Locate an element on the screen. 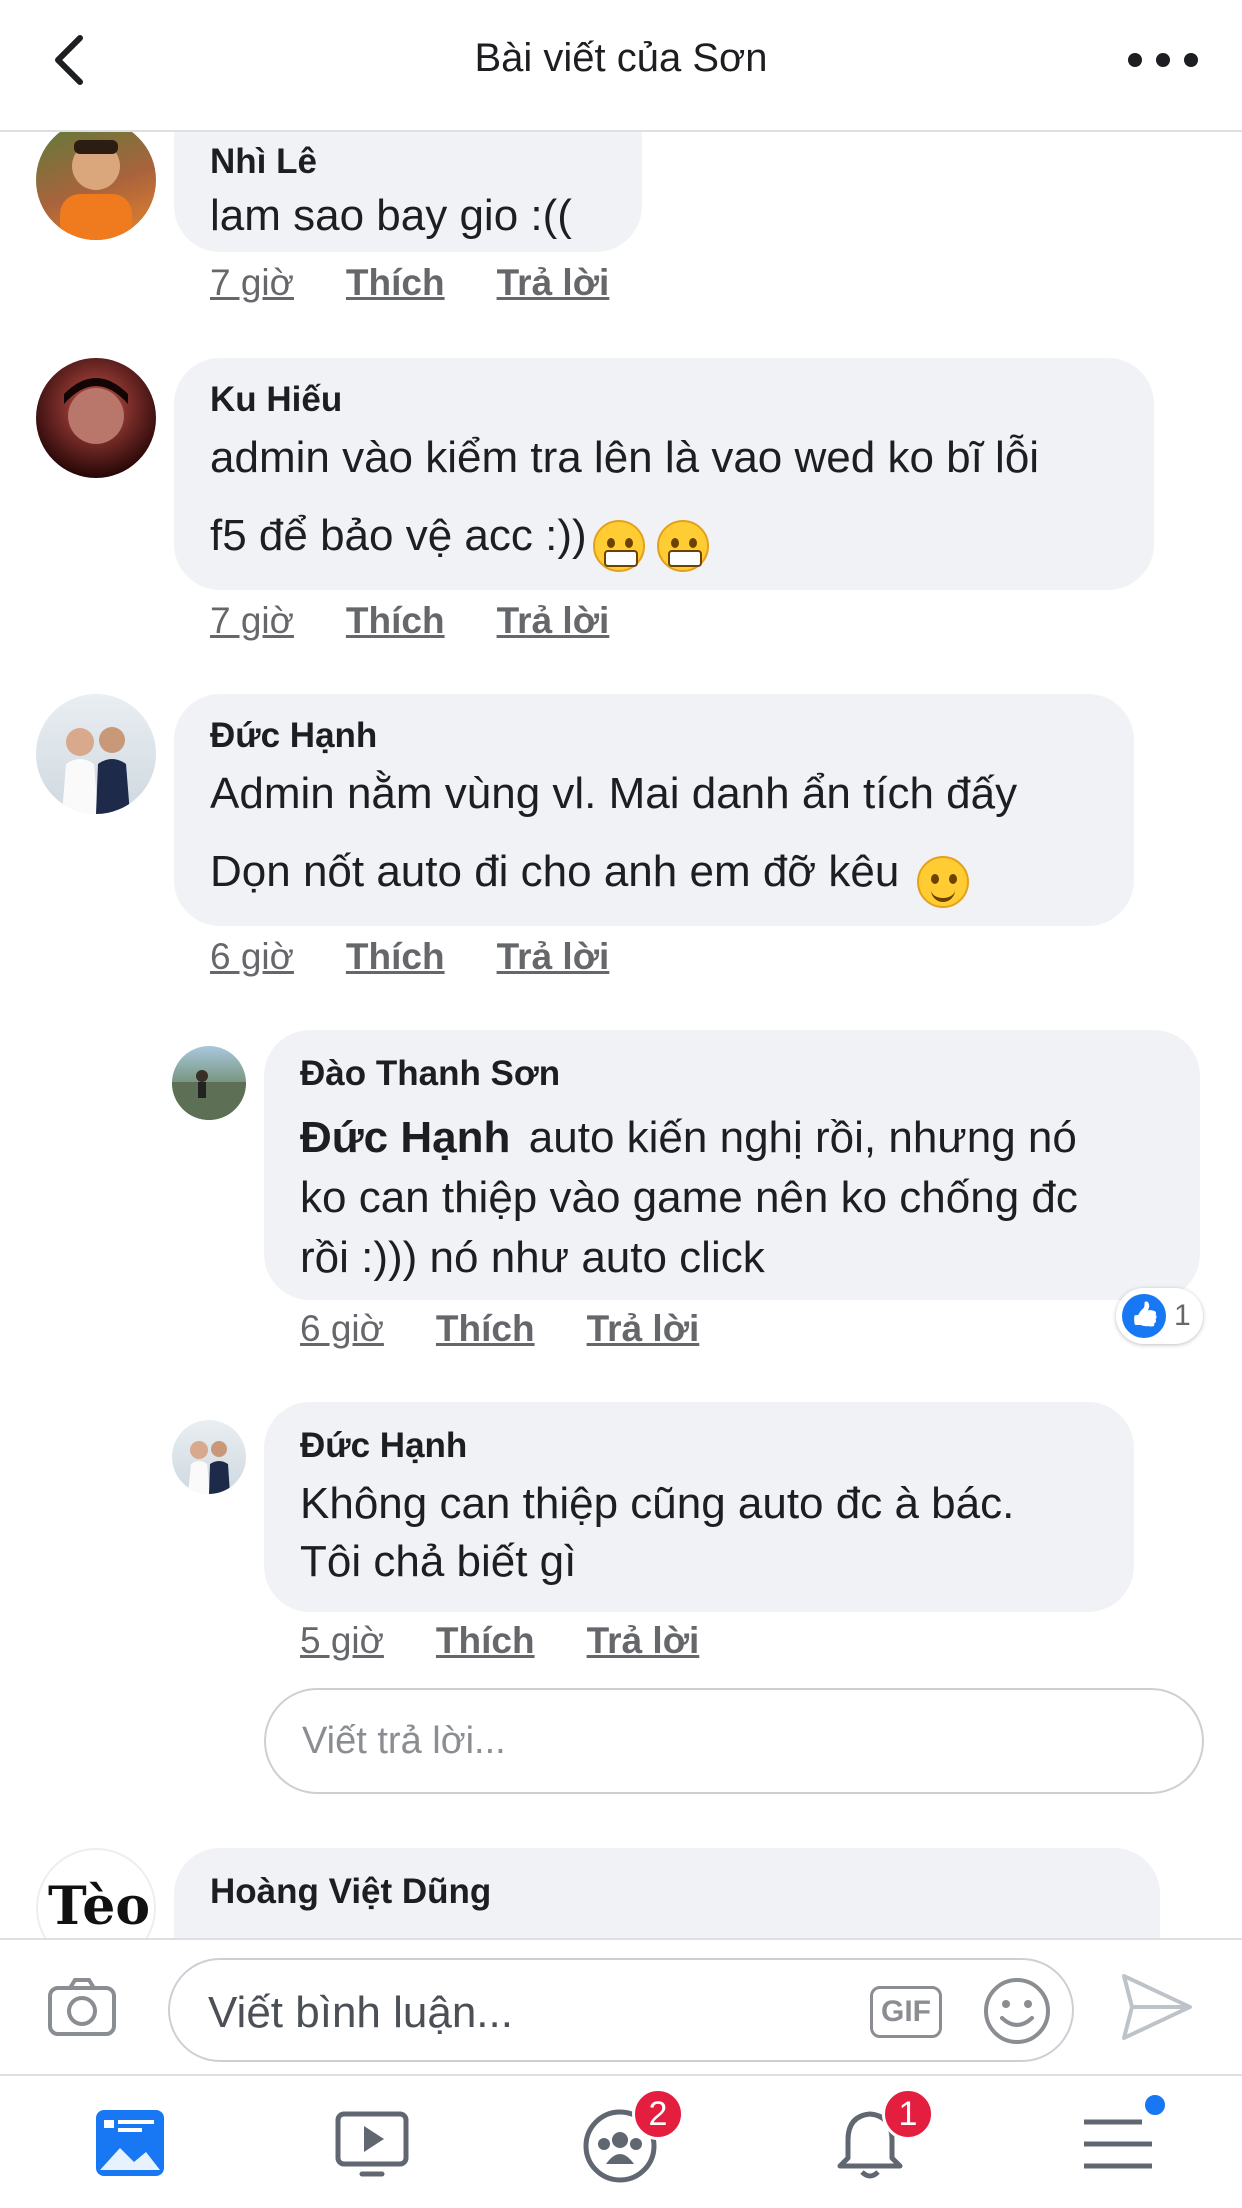  yum-emoji-icon is located at coordinates (943, 881).